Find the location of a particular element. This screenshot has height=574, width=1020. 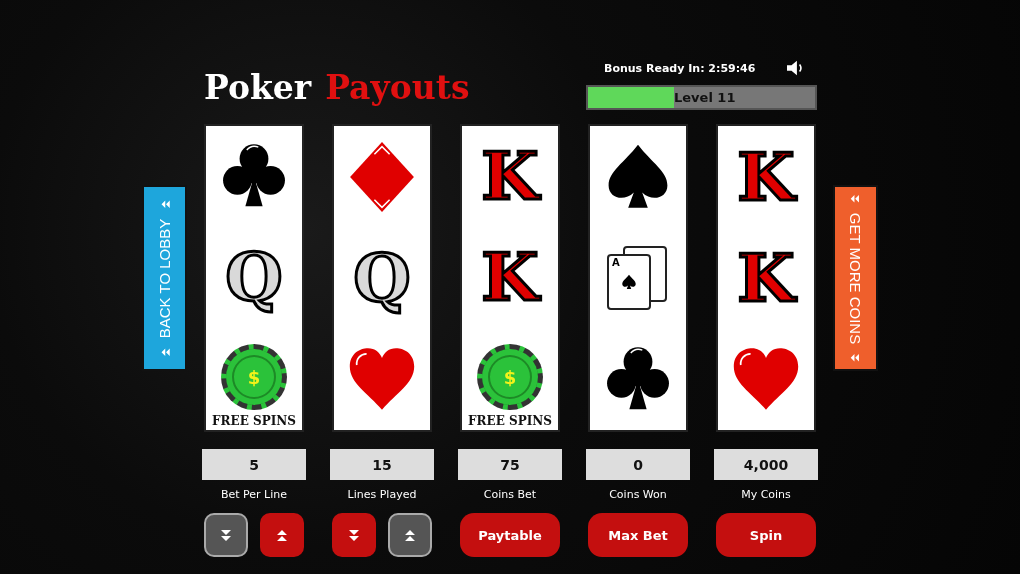

stat-value: 75 is located at coordinates (510, 464).